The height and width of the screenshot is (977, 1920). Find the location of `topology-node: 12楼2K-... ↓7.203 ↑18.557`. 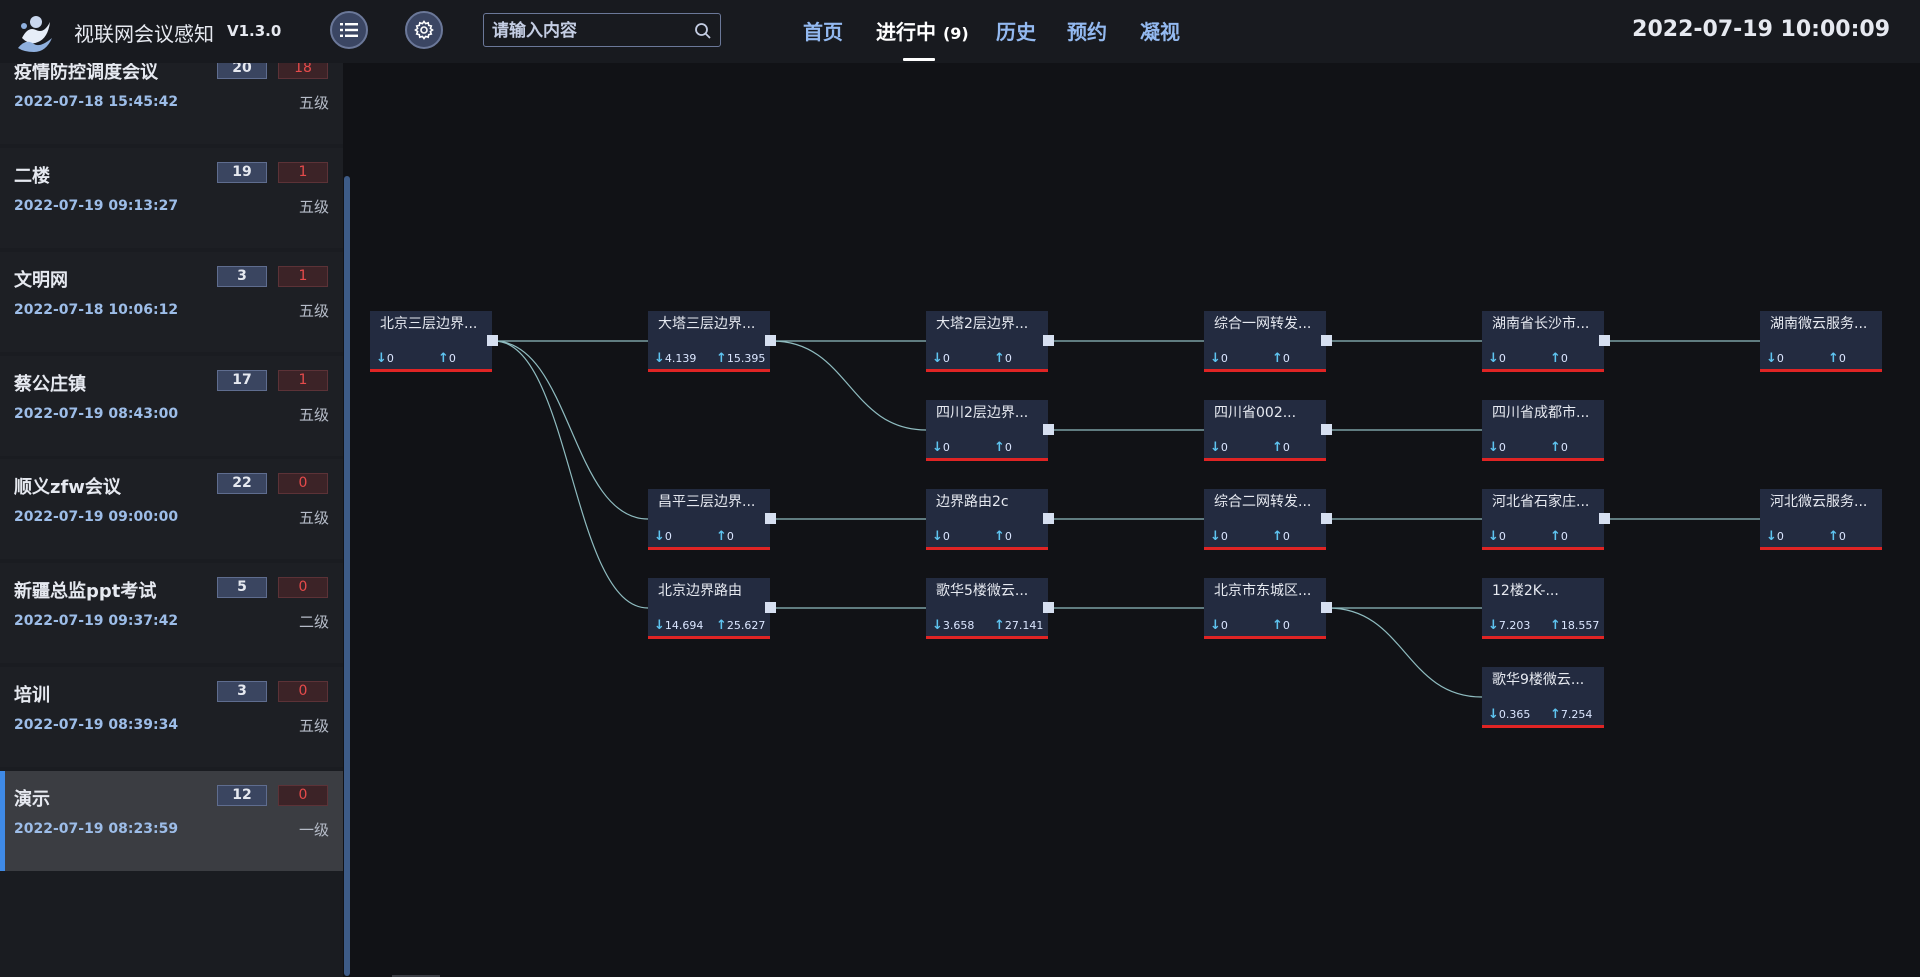

topology-node: 12楼2K-... ↓7.203 ↑18.557 is located at coordinates (1543, 608).